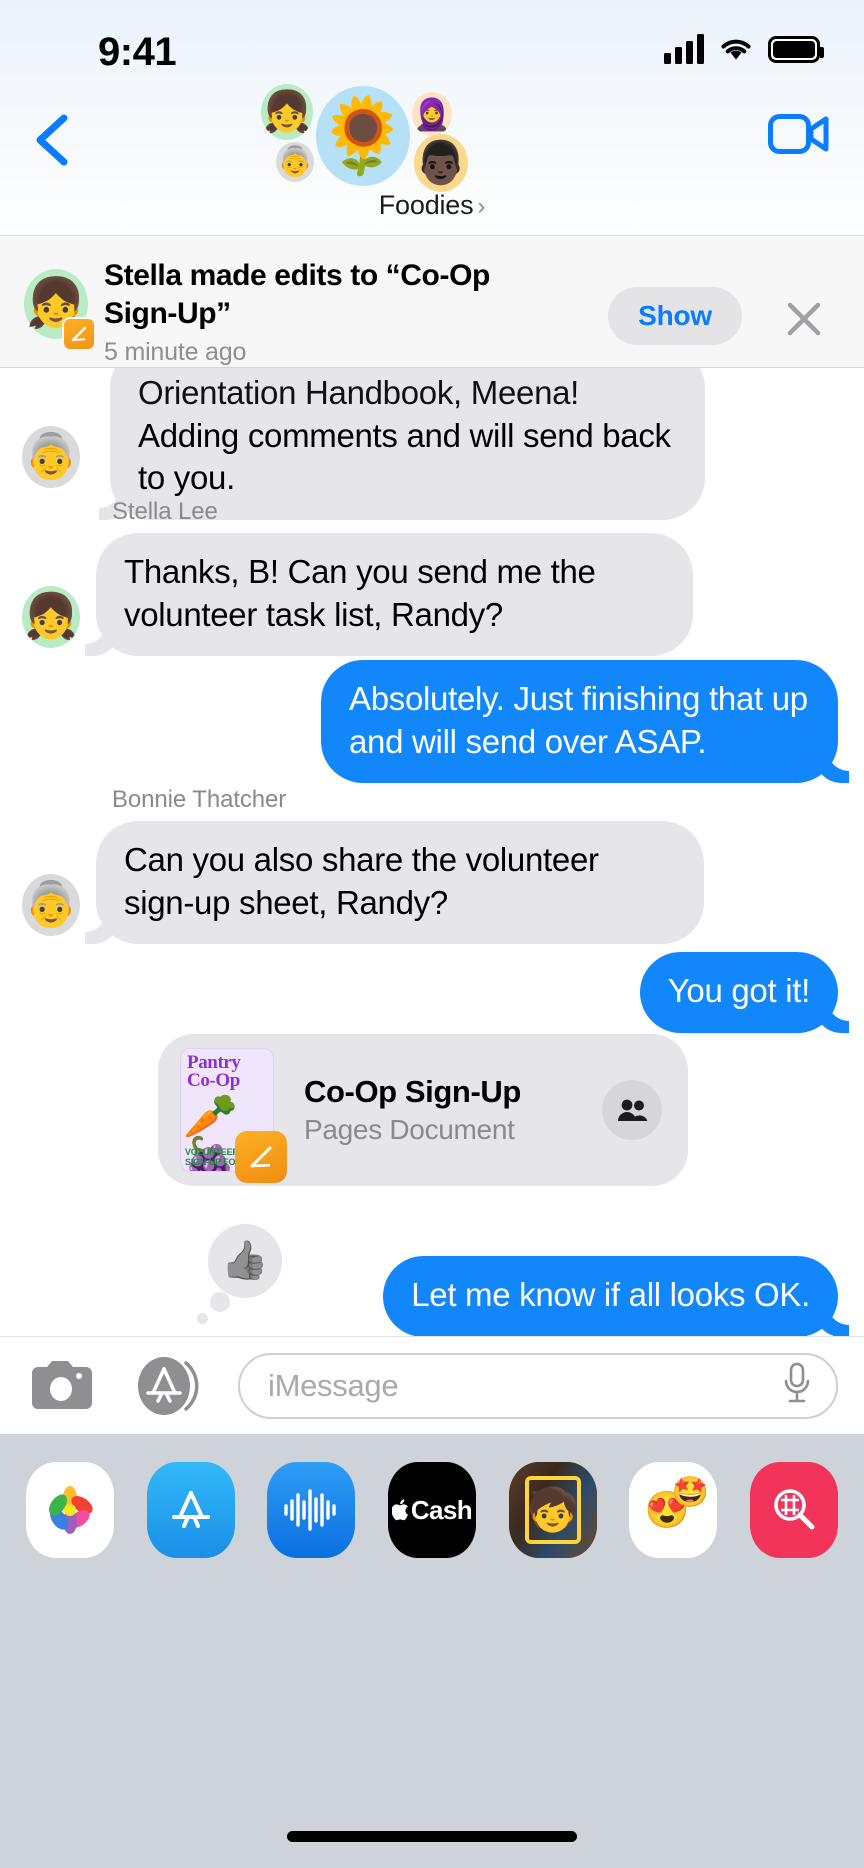  I want to click on app-apple-cash: Cash, so click(431, 1510).